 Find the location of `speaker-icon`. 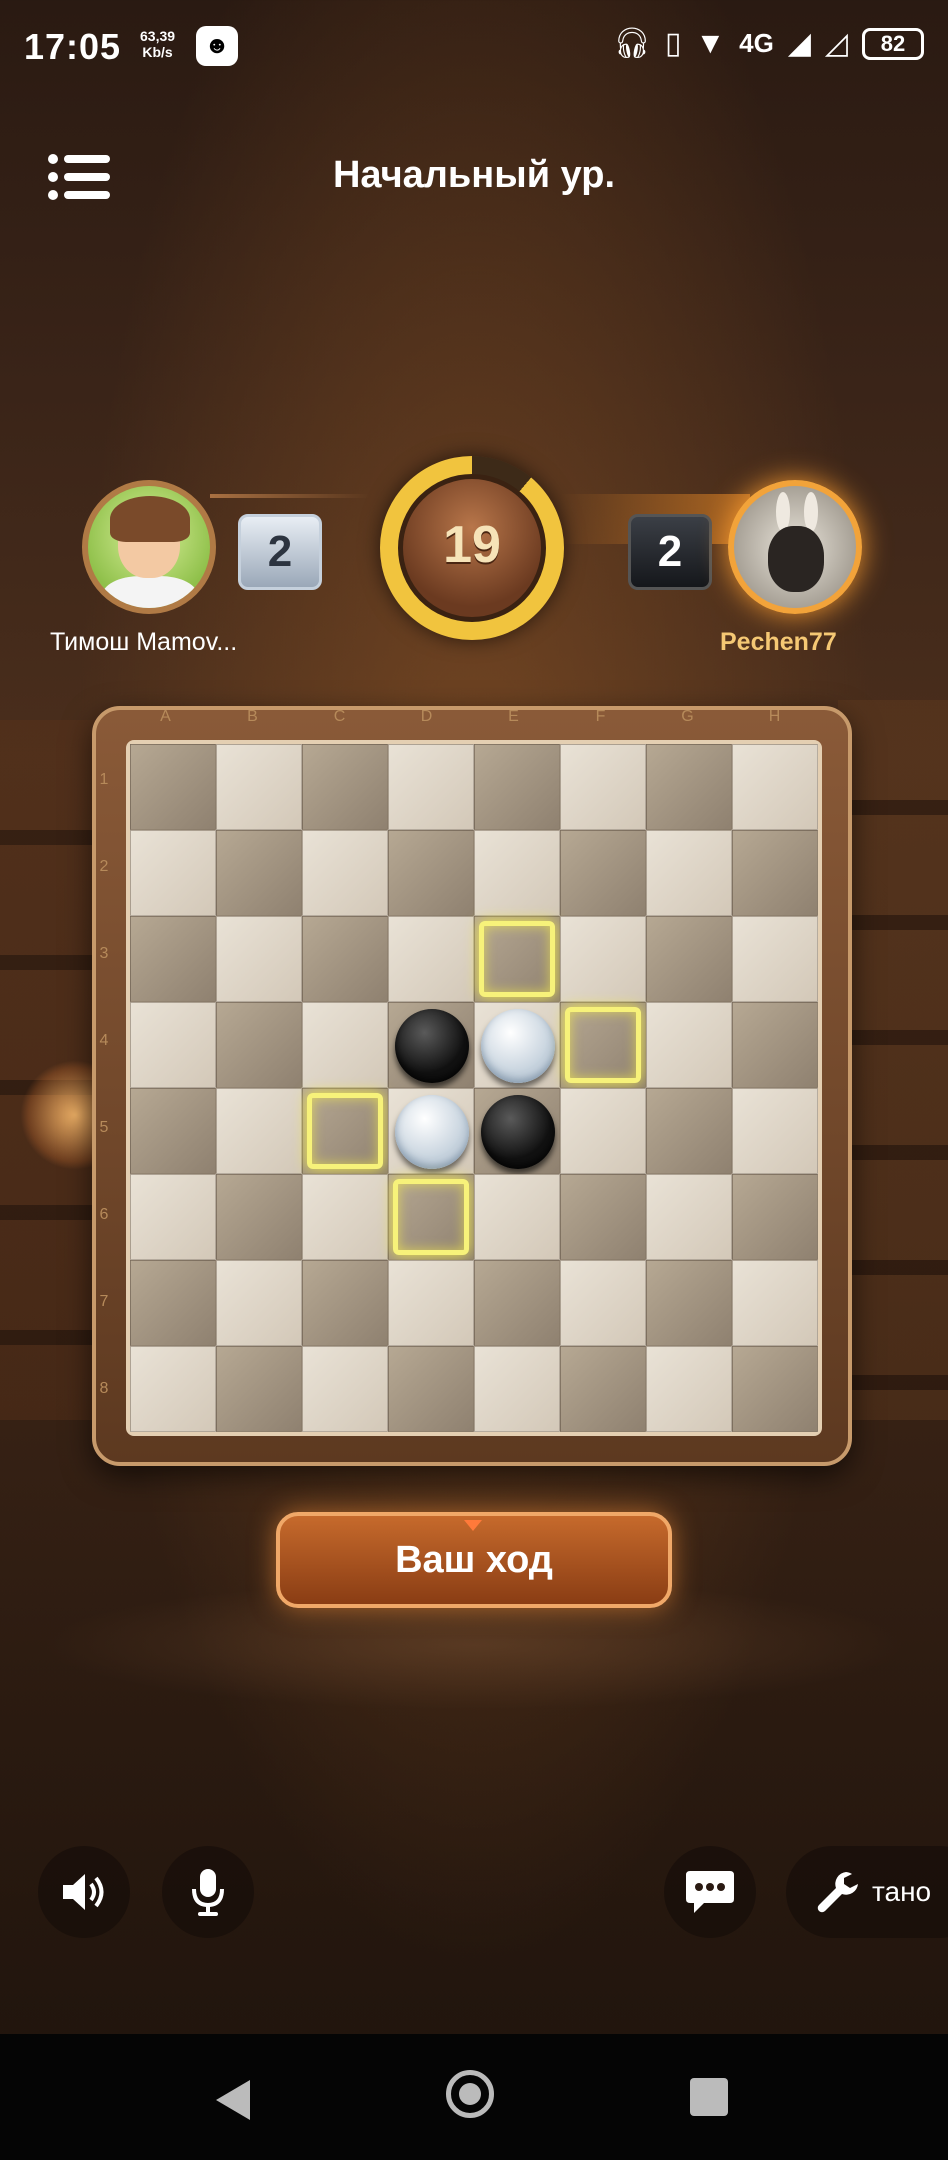

speaker-icon is located at coordinates (83, 1892).